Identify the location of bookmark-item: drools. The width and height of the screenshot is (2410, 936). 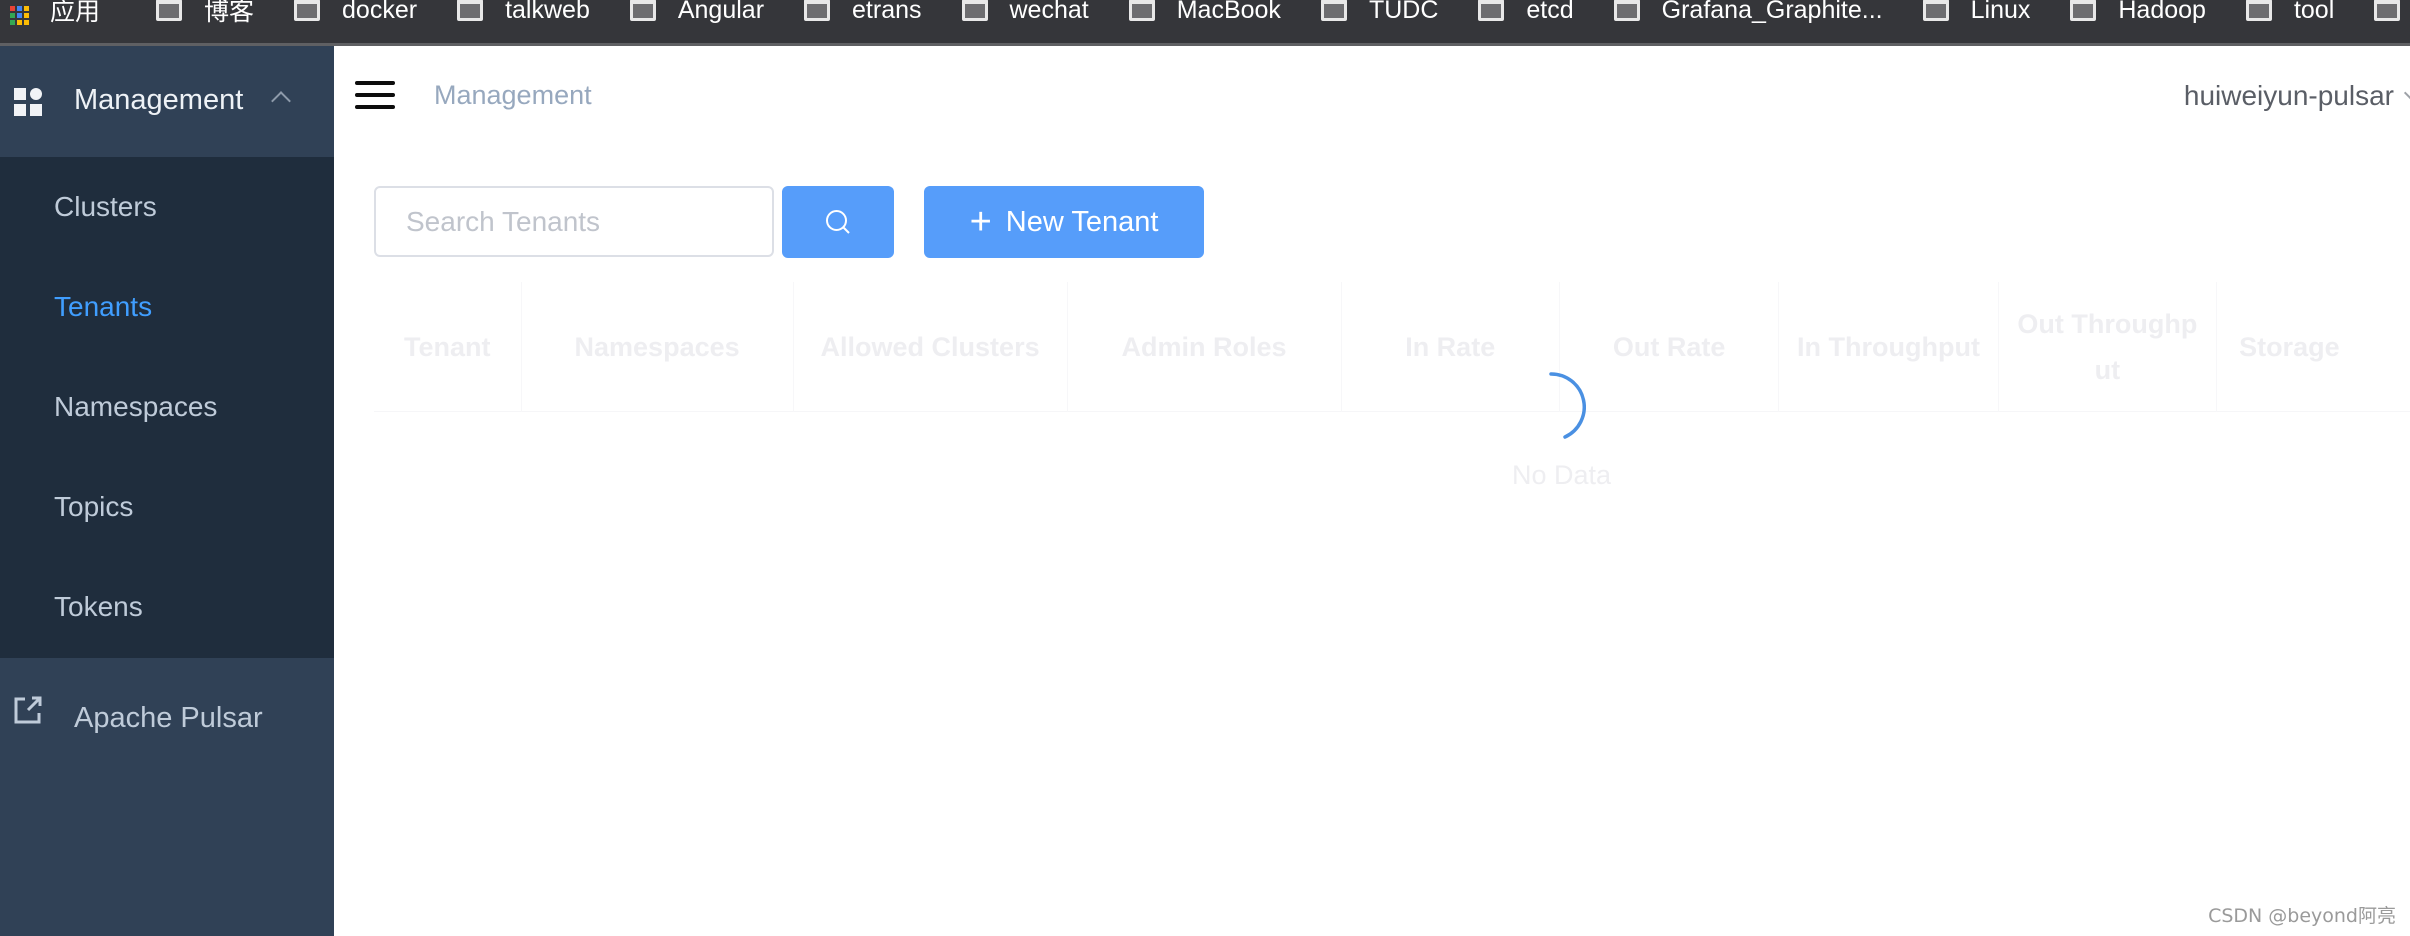
(2392, 12).